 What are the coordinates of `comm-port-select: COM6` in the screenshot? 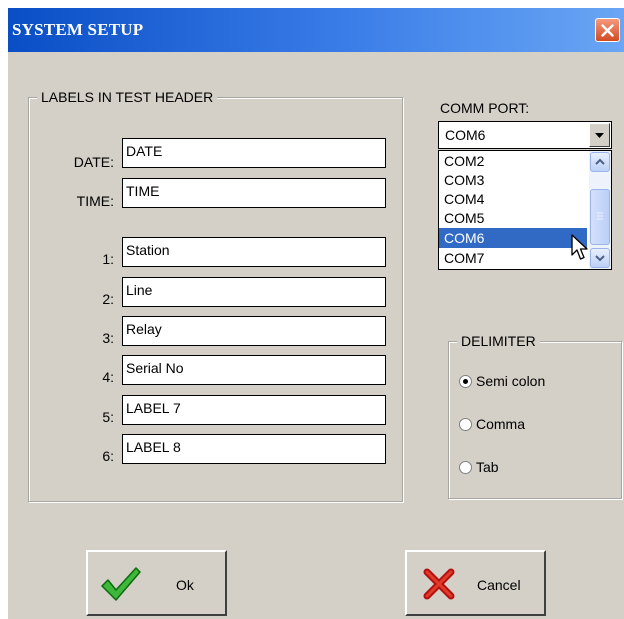 It's located at (525, 135).